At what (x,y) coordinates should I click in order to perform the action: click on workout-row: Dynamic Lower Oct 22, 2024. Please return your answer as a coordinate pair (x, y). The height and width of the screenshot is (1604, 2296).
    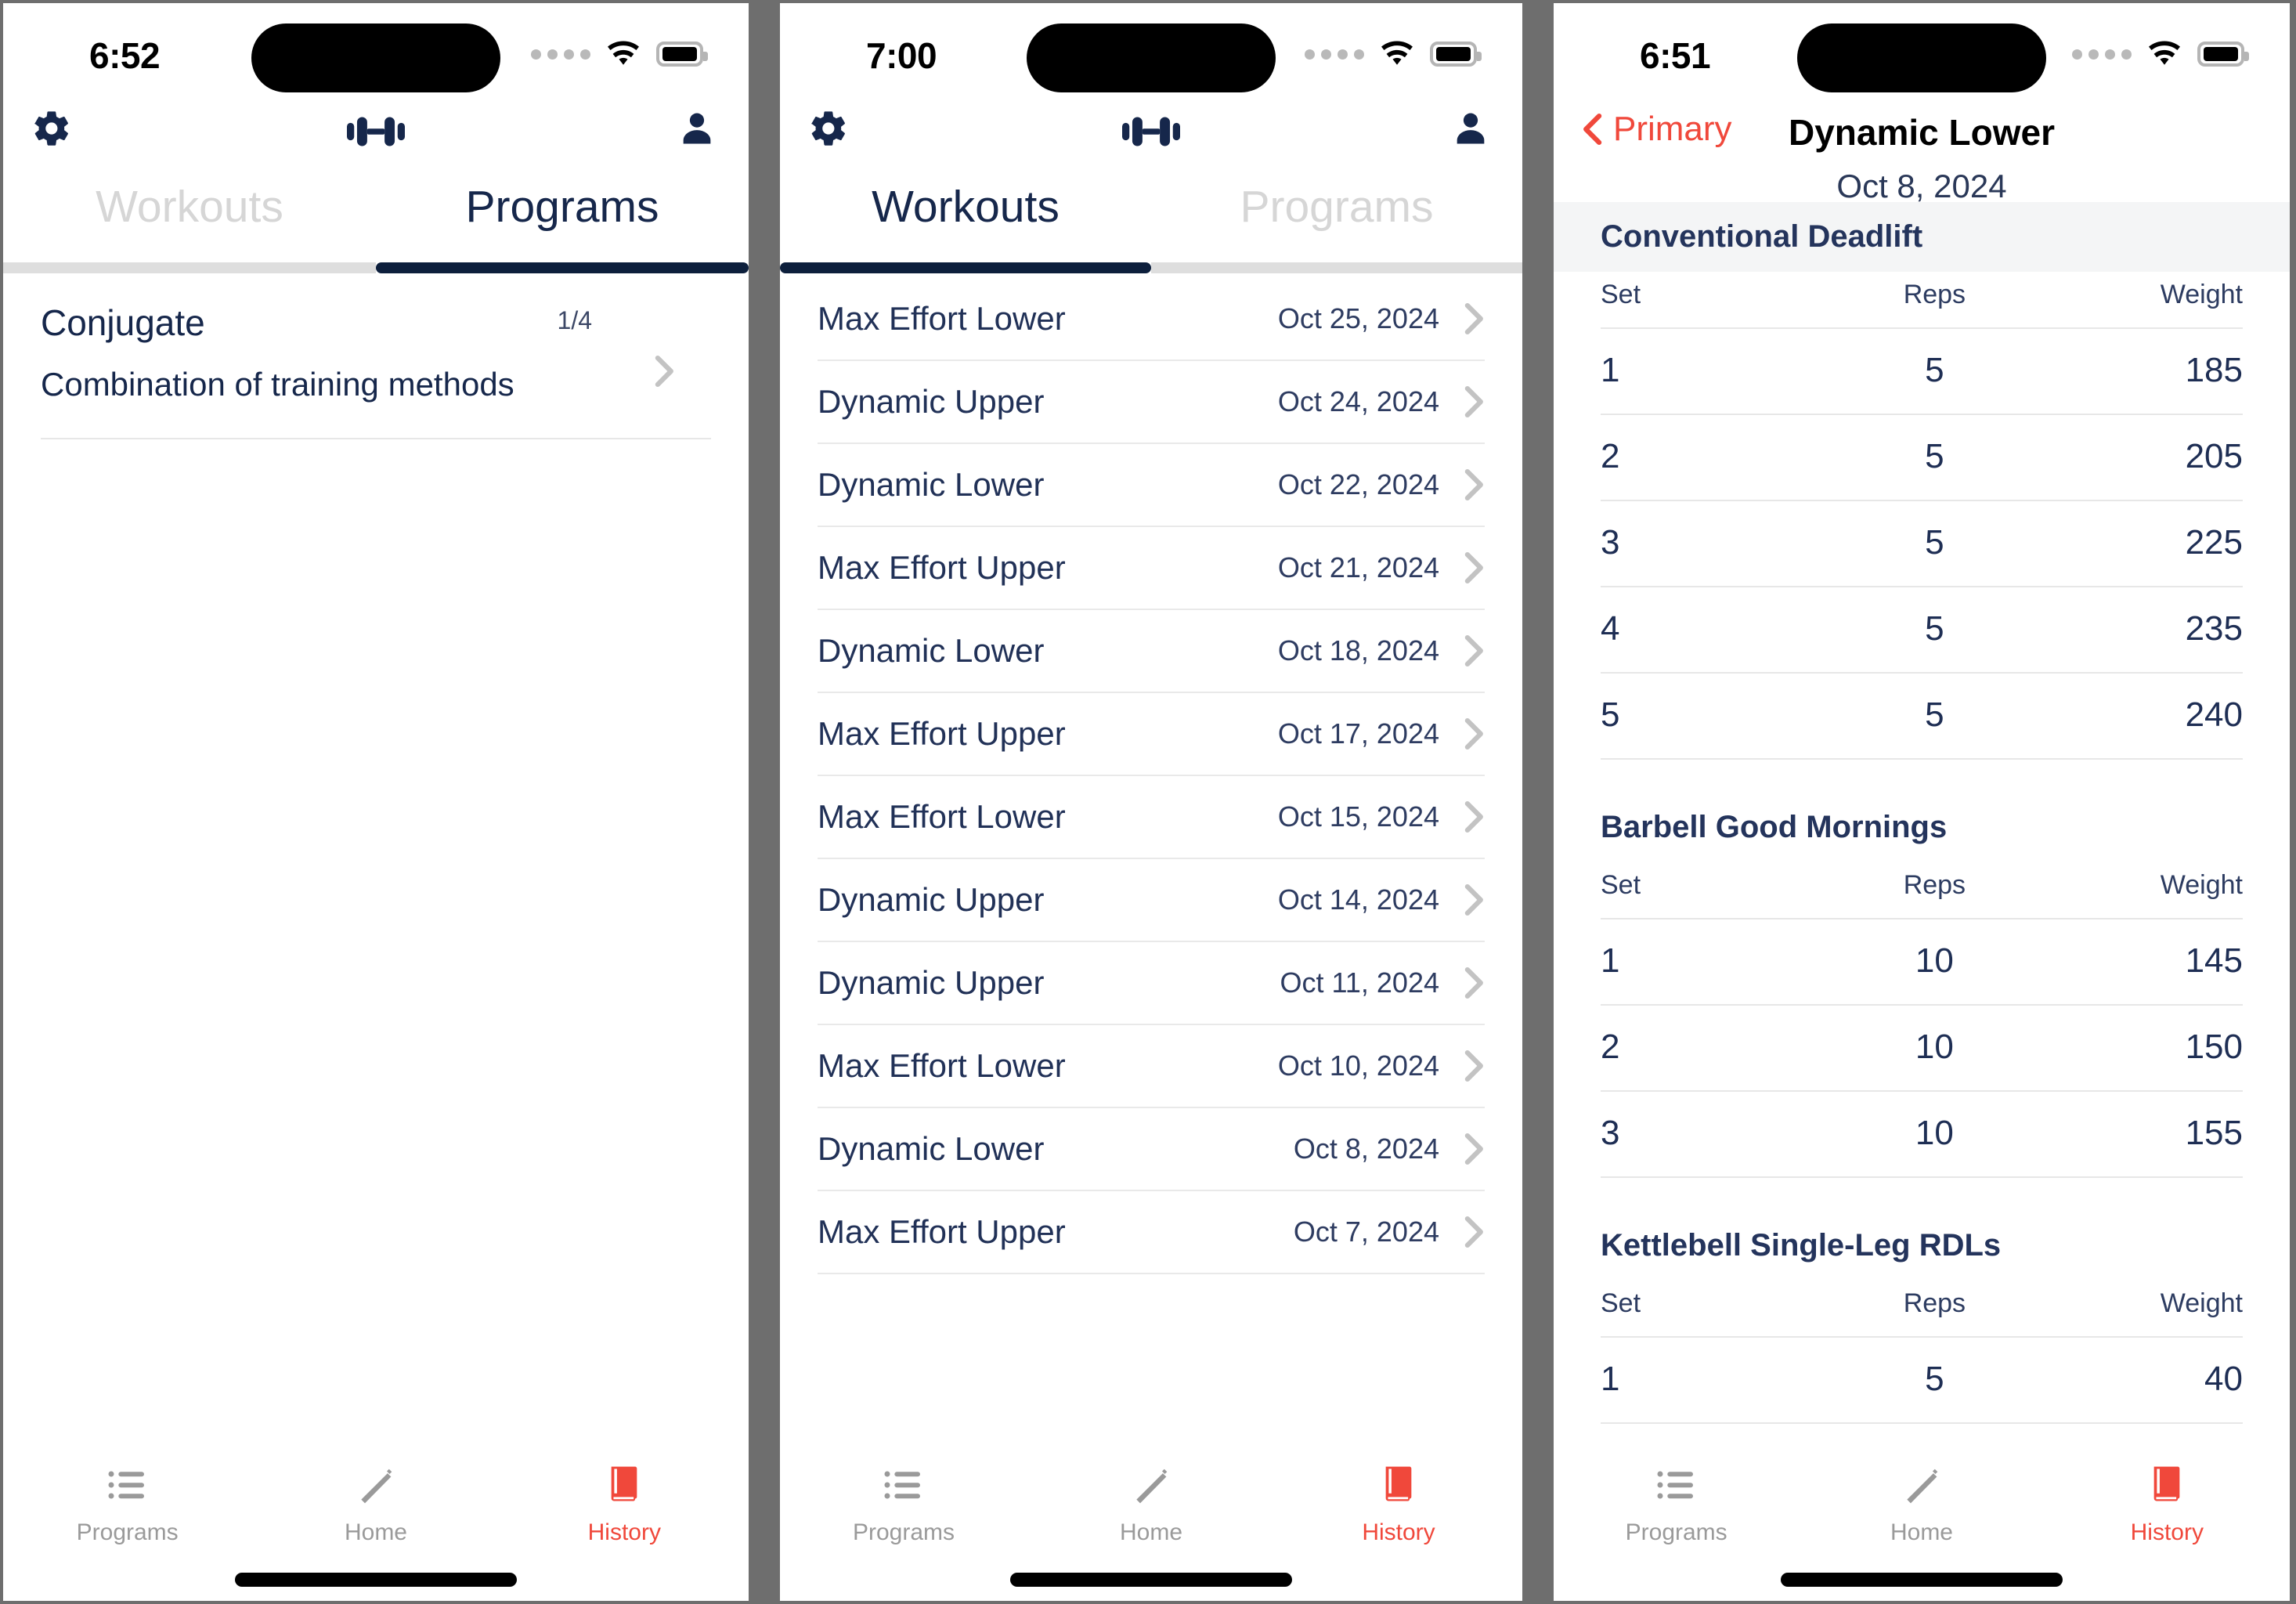
    Looking at the image, I should click on (1151, 485).